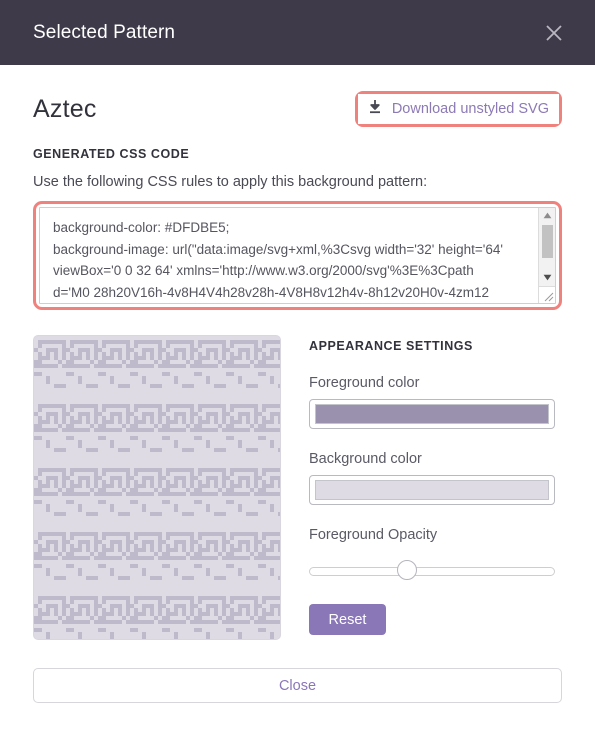  Describe the element at coordinates (65, 108) in the screenshot. I see `pattern-name: Aztec` at that location.